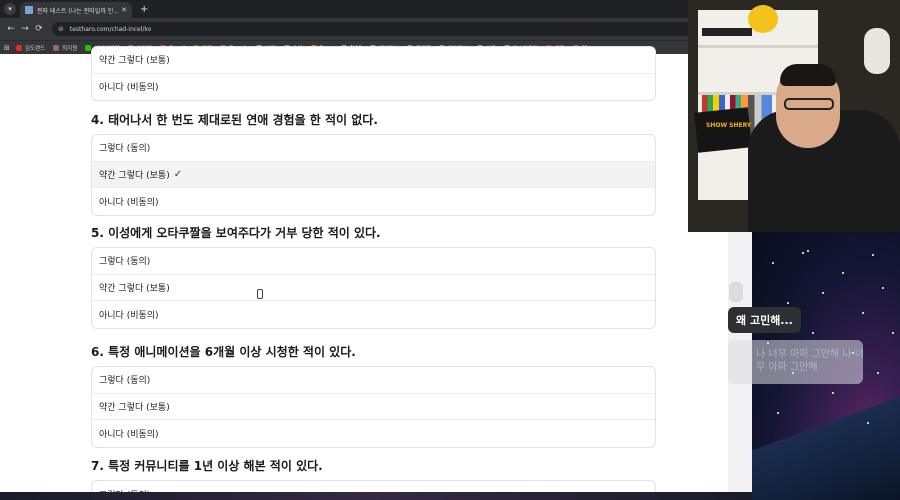  I want to click on tab-close-icon: ✕, so click(124, 10).